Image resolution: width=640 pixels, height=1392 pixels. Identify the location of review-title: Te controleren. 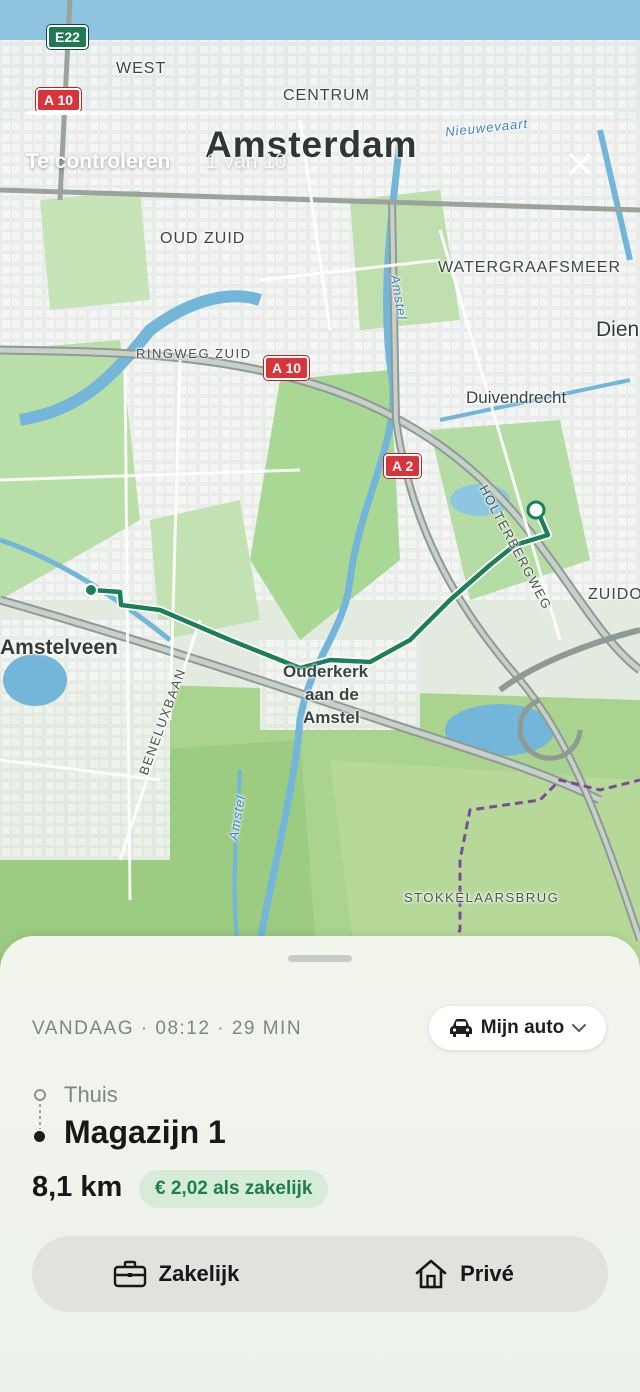
(98, 161).